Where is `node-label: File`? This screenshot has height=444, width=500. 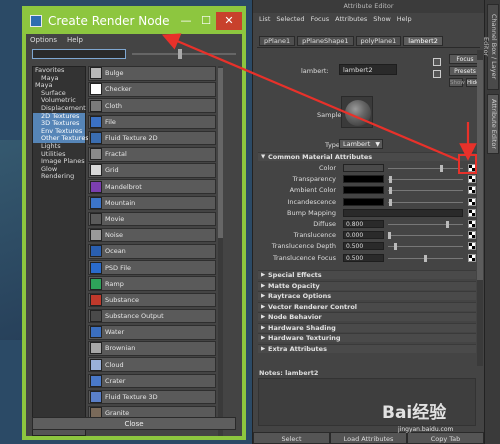 node-label: File is located at coordinates (110, 121).